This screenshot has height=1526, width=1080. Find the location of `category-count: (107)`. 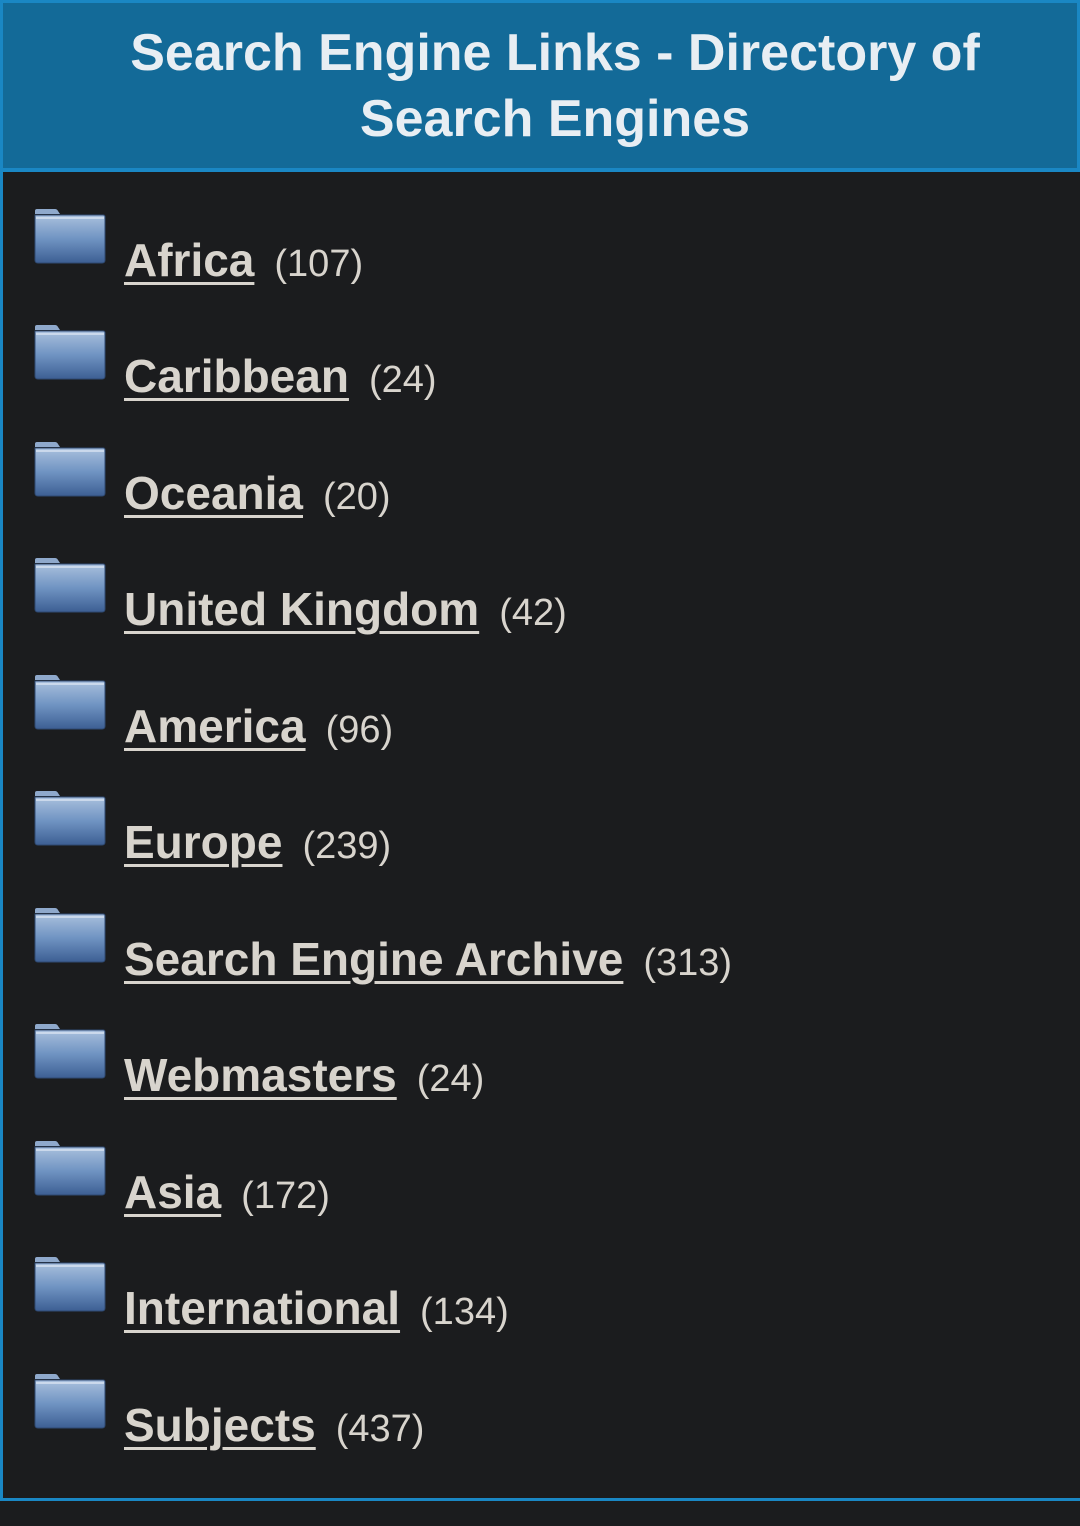

category-count: (107) is located at coordinates (319, 264).